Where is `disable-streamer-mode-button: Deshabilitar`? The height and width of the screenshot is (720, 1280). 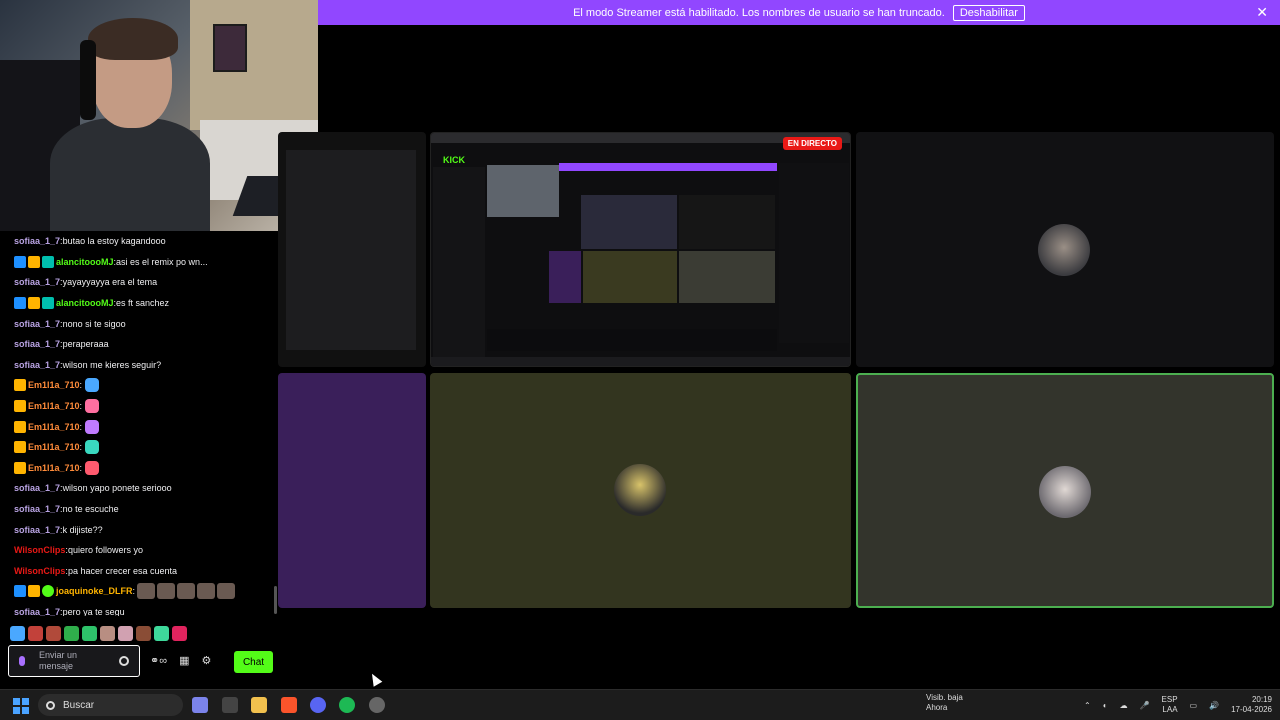
disable-streamer-mode-button: Deshabilitar is located at coordinates (988, 12).